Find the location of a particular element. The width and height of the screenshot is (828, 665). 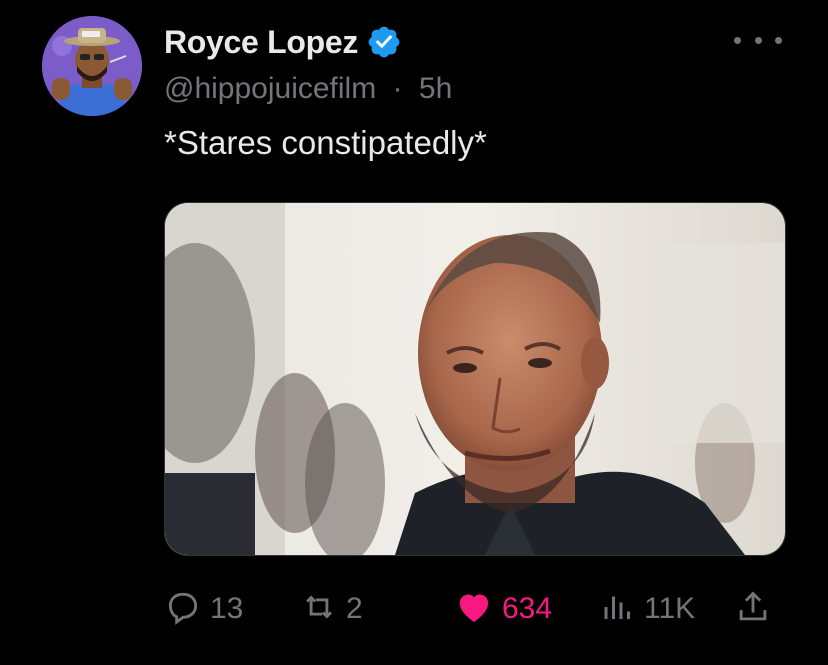

avatar-illustration is located at coordinates (92, 66).